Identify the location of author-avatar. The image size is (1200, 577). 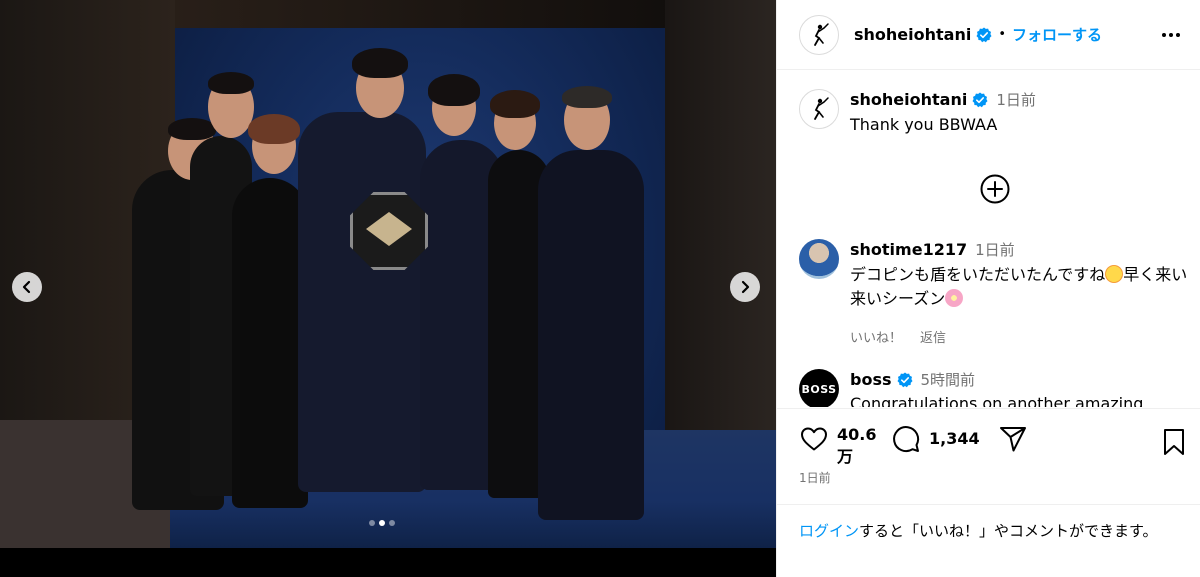
(819, 34).